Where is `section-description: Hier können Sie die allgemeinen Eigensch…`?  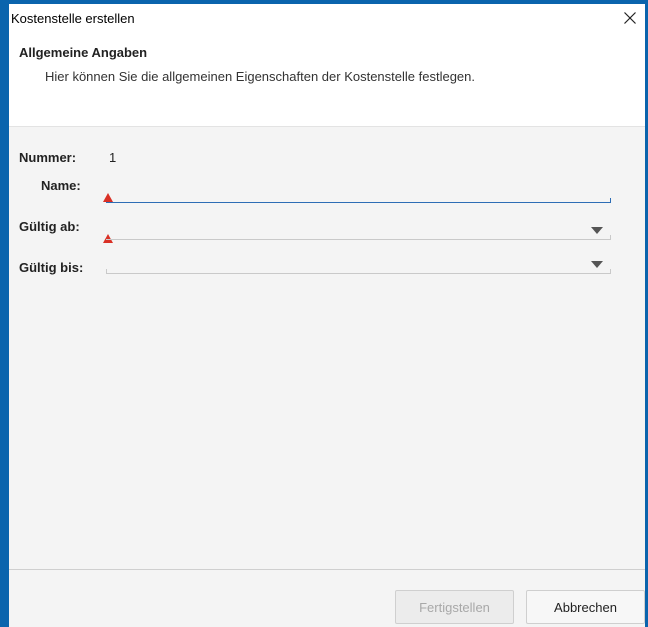 section-description: Hier können Sie die allgemeinen Eigensch… is located at coordinates (260, 76).